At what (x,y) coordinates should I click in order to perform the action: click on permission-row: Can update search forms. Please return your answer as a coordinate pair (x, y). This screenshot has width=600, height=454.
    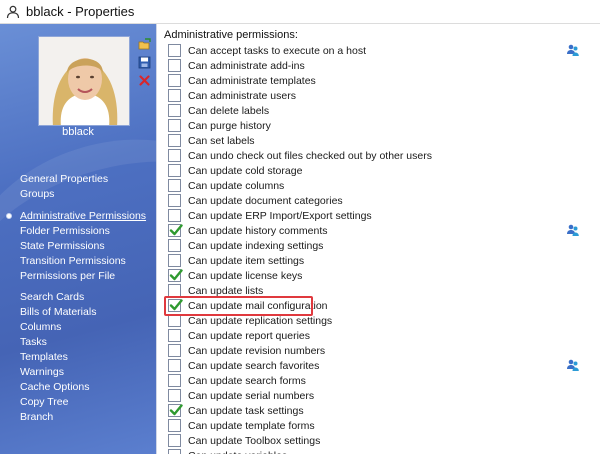
    Looking at the image, I should click on (377, 380).